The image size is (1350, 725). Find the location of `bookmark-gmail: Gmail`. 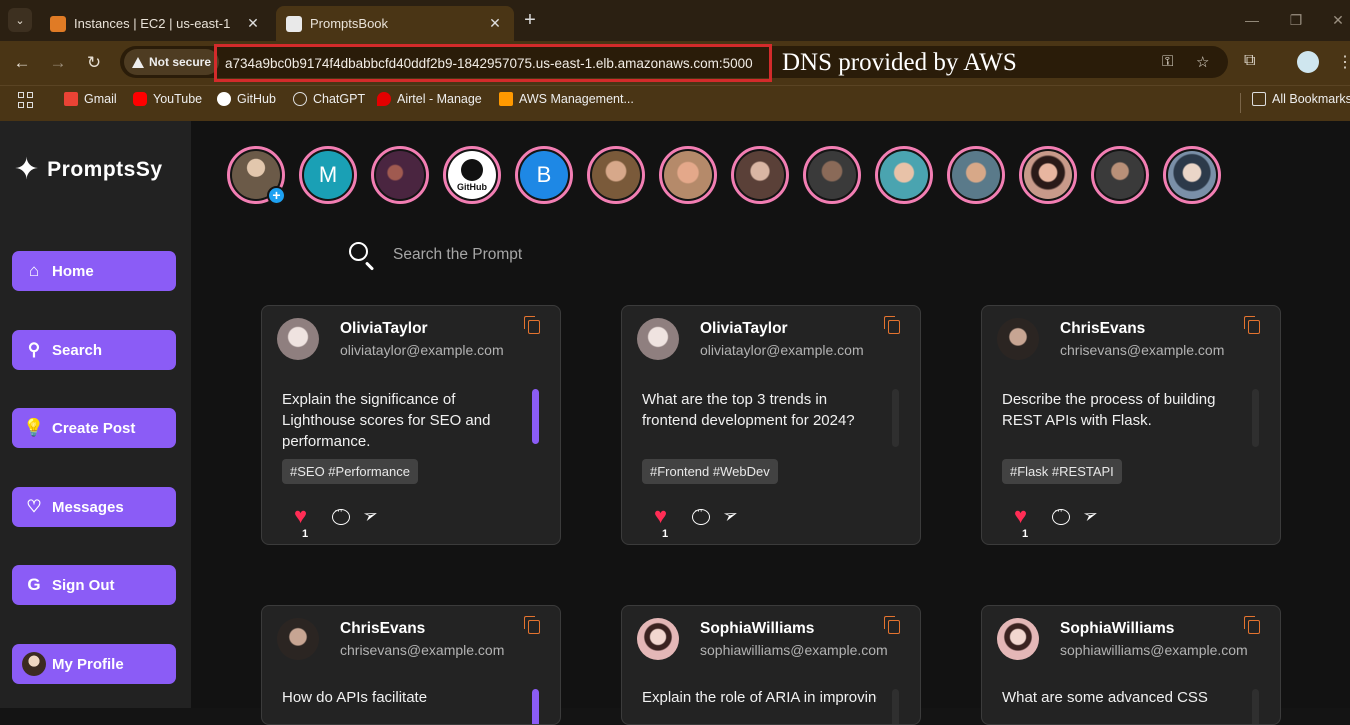

bookmark-gmail: Gmail is located at coordinates (90, 99).